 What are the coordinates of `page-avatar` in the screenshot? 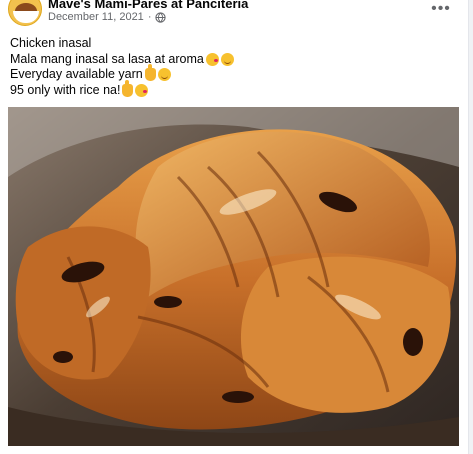 It's located at (25, 13).